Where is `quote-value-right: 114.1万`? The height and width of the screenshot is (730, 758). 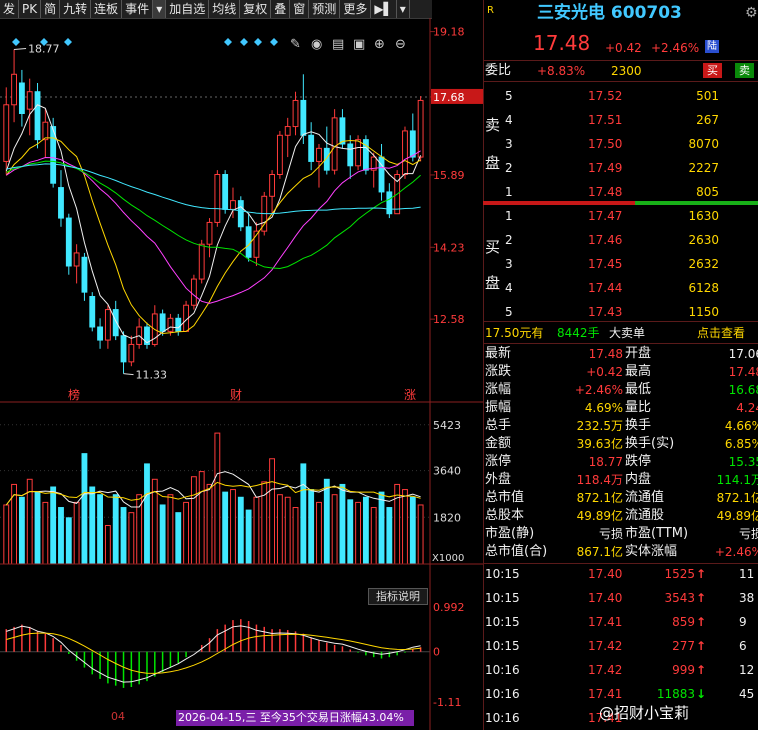
quote-value-right: 114.1万 is located at coordinates (737, 480).